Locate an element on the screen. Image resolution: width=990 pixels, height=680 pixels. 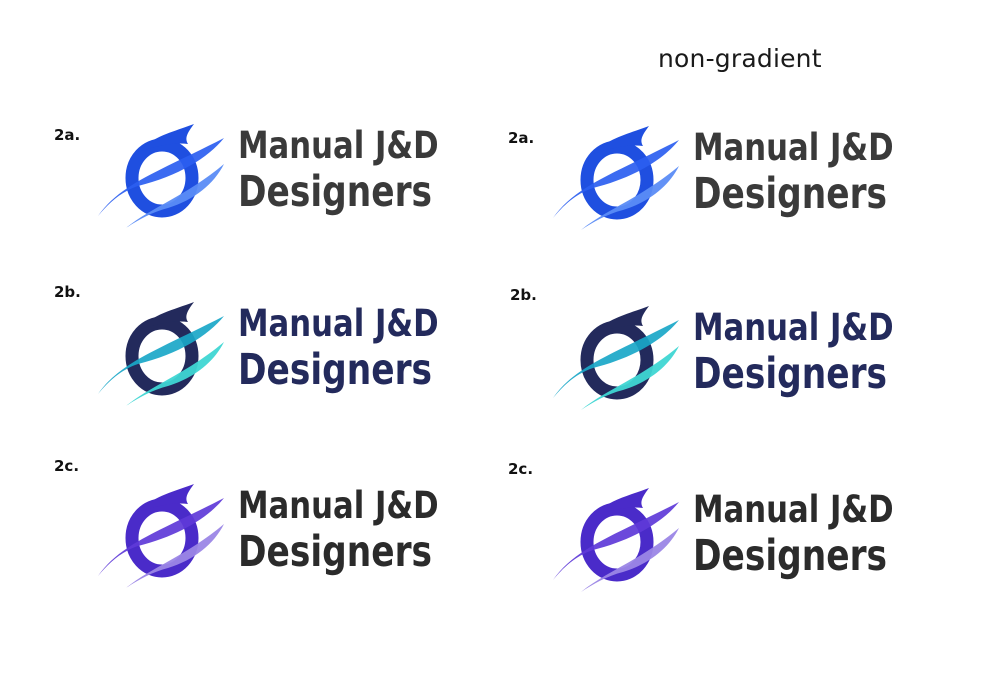
logo-2c-gradient: Manual J&D Designers is located at coordinates (278, 539).